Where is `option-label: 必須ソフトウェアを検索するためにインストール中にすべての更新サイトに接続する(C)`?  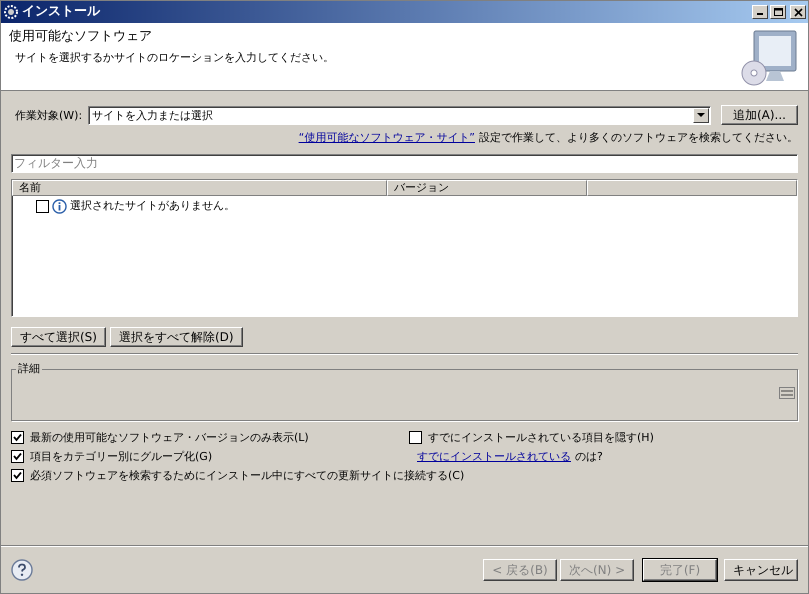
option-label: 必須ソフトウェアを検索するためにインストール中にすべての更新サイトに接続する(C) is located at coordinates (247, 476).